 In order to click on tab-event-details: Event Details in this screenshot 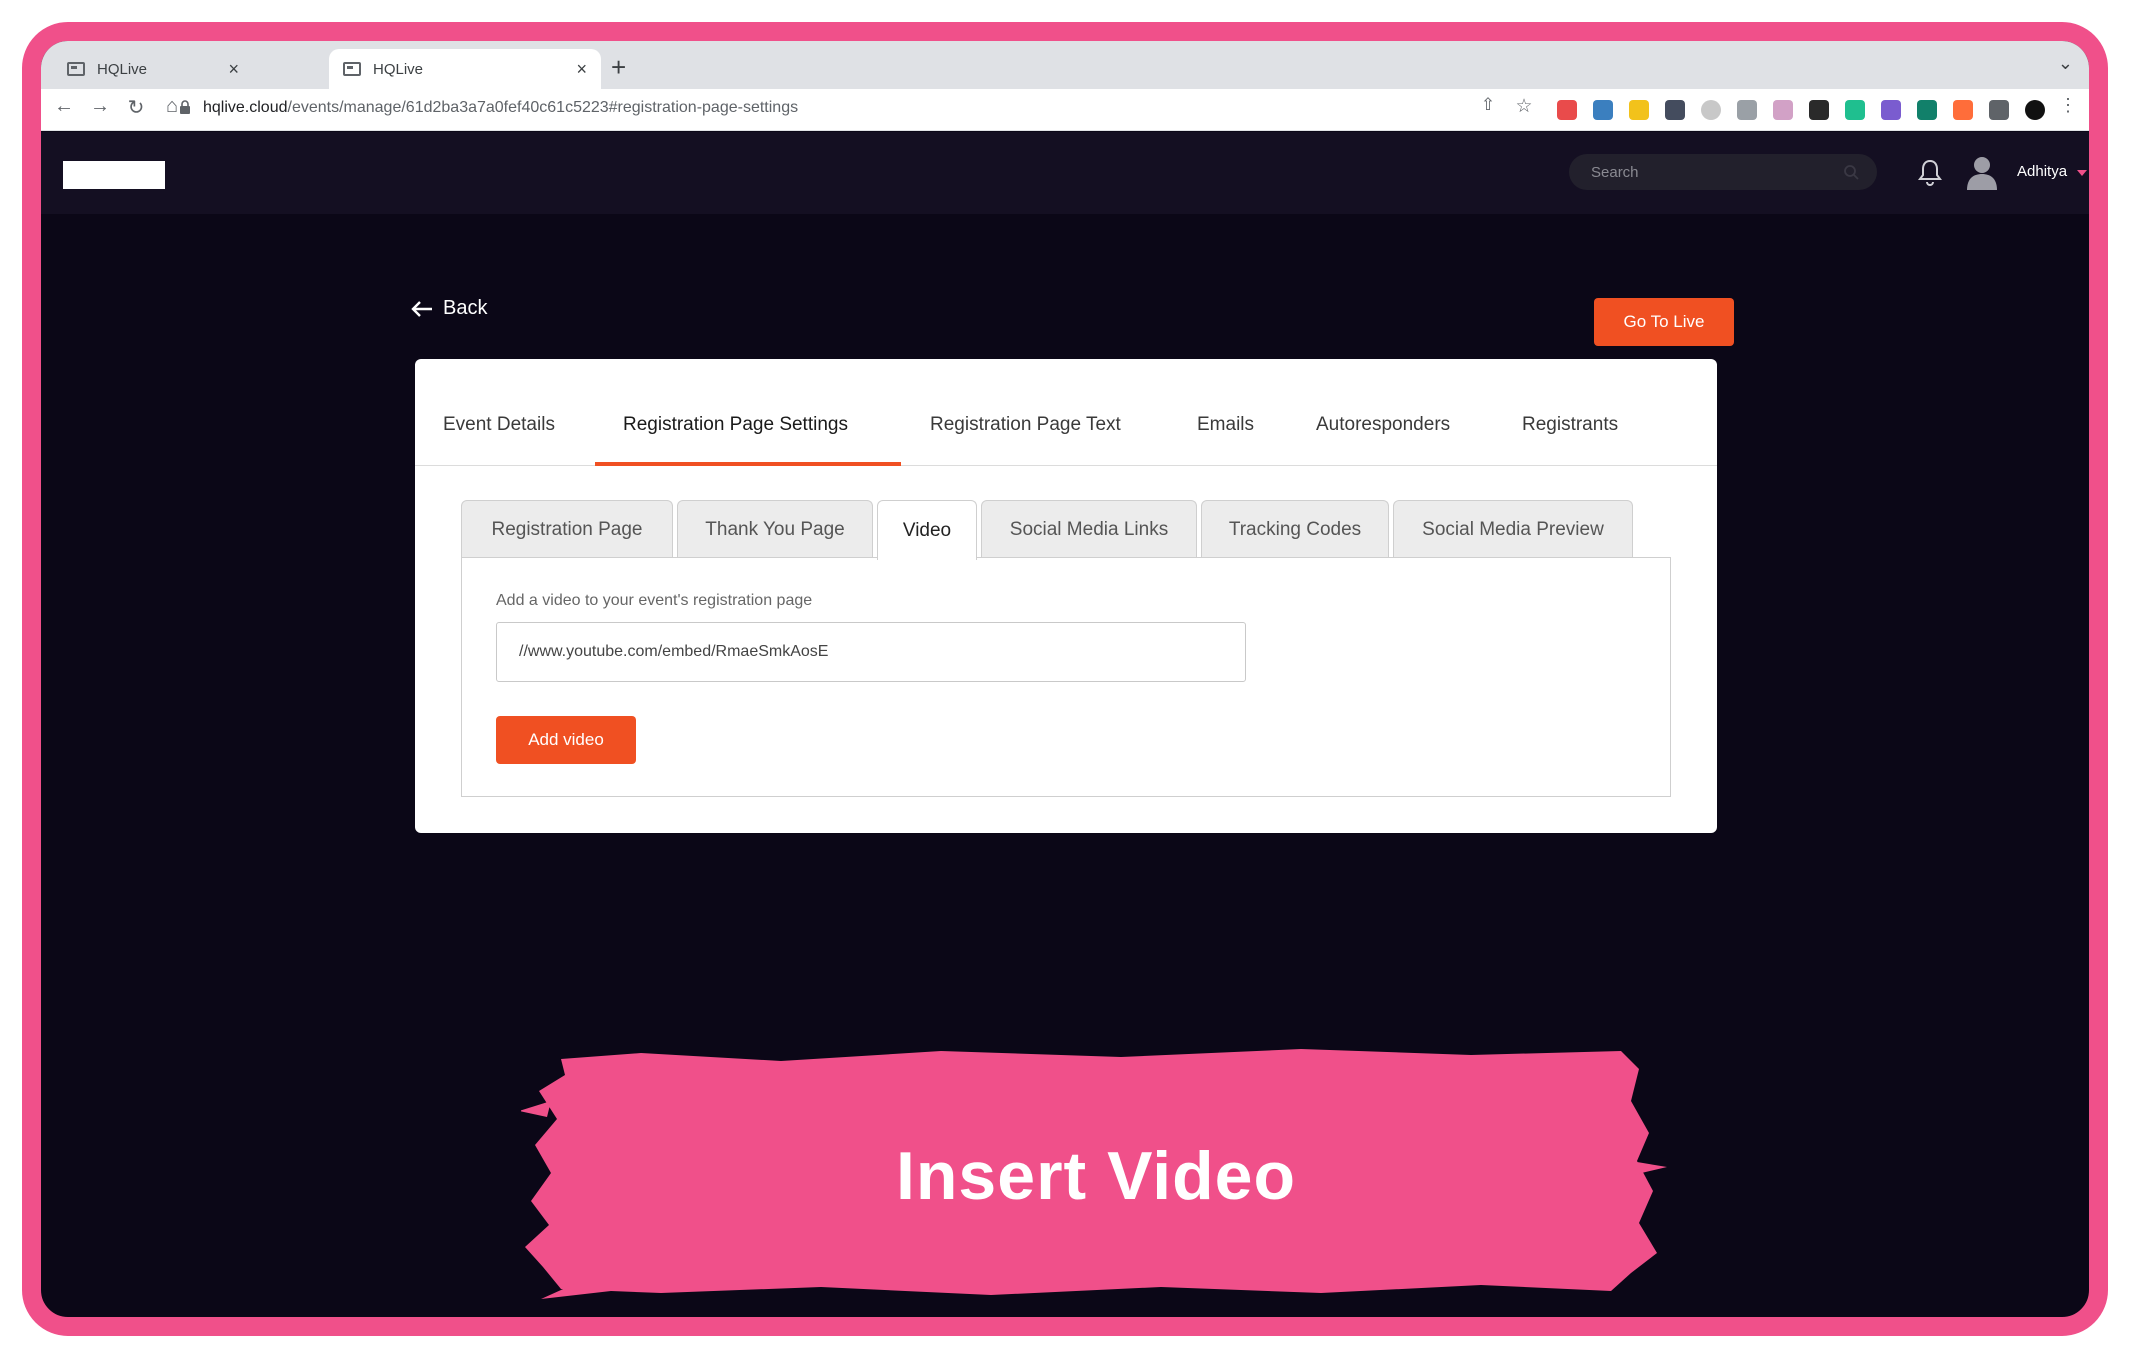, I will do `click(499, 425)`.